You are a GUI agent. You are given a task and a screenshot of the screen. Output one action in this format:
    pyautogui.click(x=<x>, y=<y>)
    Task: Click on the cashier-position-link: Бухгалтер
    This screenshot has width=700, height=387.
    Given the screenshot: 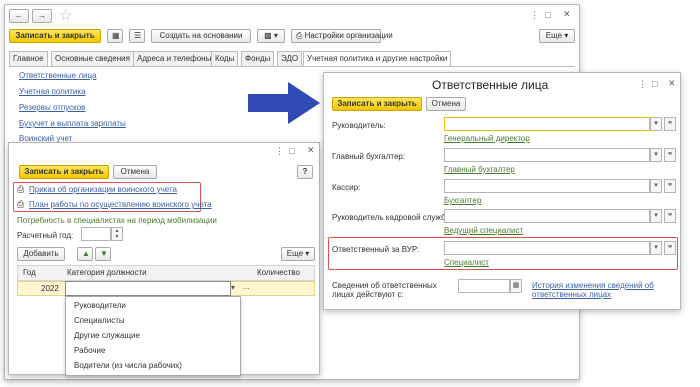 What is the action you would take?
    pyautogui.click(x=462, y=200)
    